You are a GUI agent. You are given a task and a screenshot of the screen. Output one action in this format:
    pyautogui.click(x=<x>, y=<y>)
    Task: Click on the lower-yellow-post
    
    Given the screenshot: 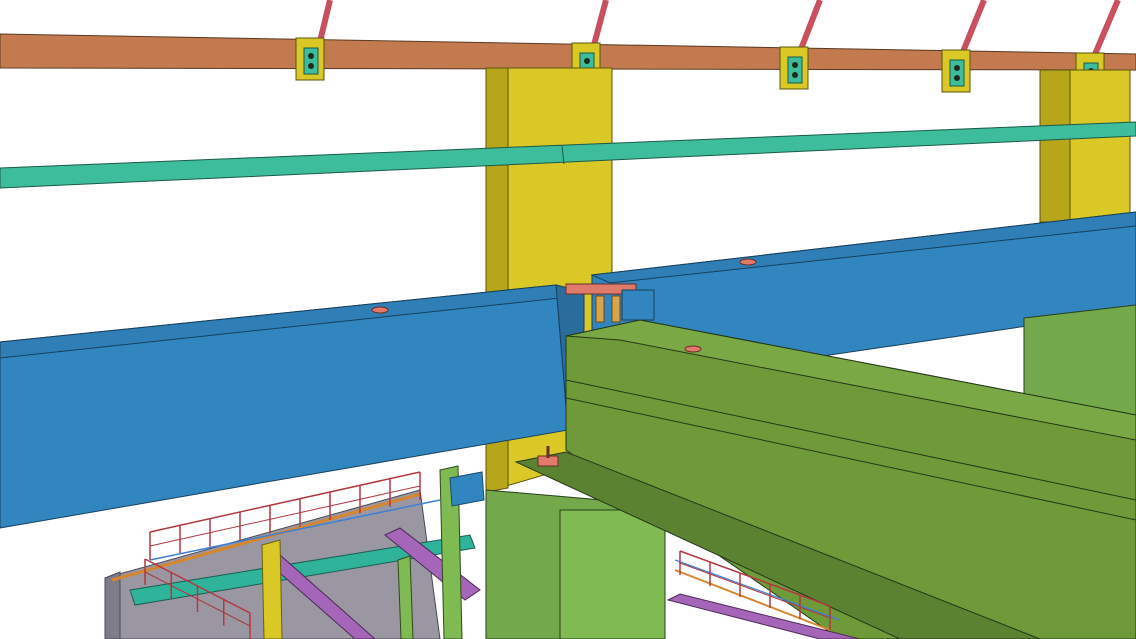 What is the action you would take?
    pyautogui.click(x=272, y=589)
    